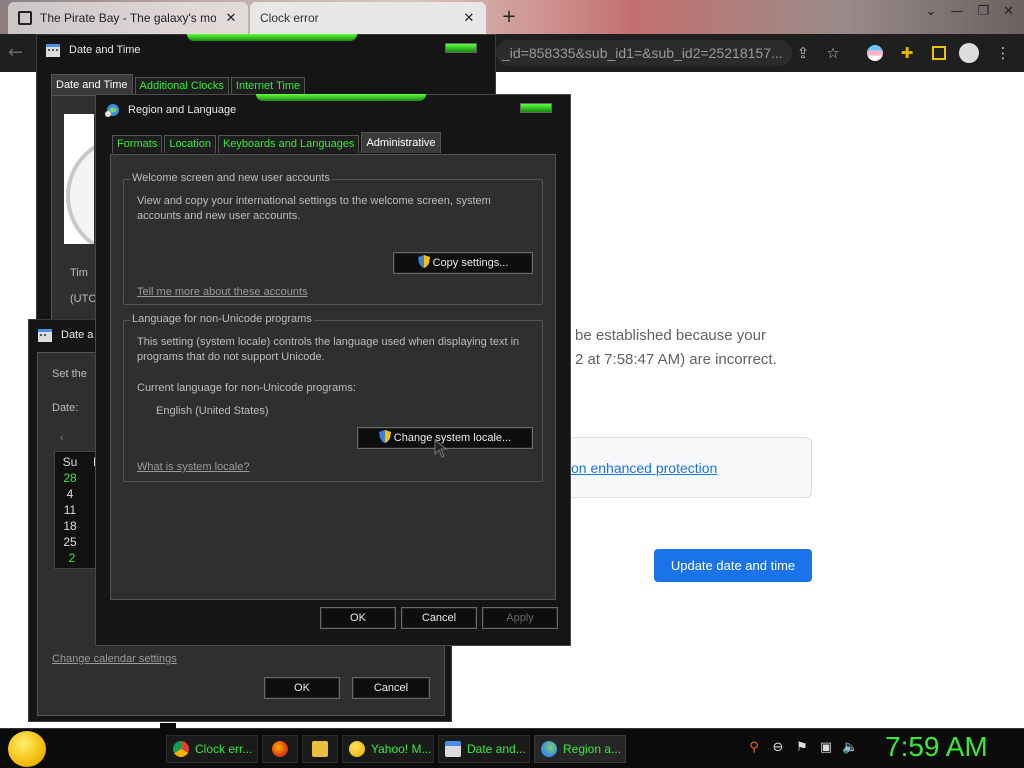 This screenshot has width=1024, height=768. I want to click on network-icon: ▣, so click(826, 748).